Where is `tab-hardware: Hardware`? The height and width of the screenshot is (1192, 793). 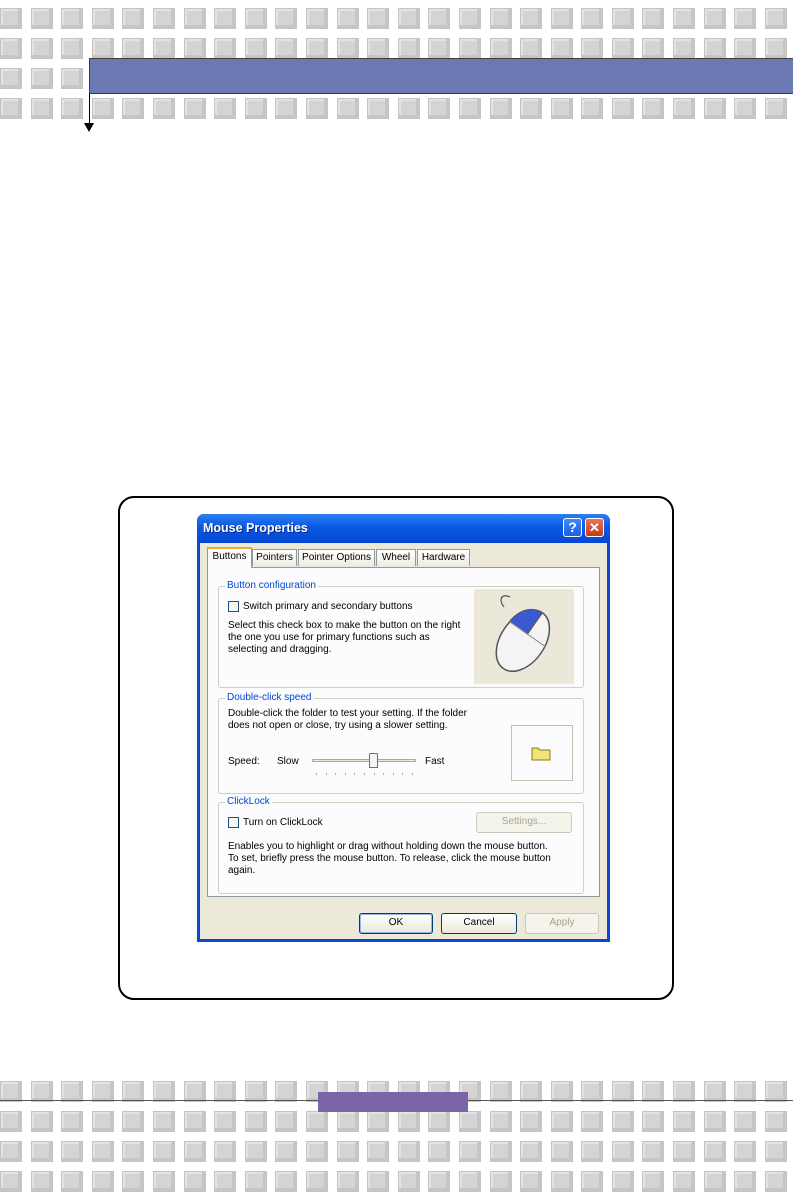
tab-hardware: Hardware is located at coordinates (443, 557).